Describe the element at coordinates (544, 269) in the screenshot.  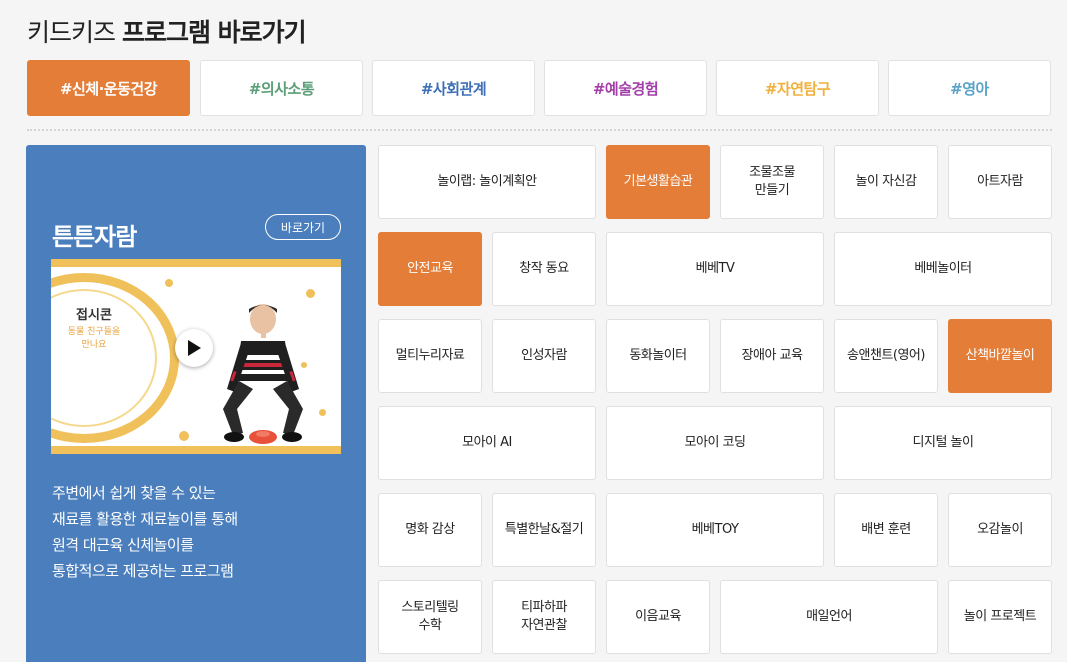
I see `program-card: 창작 동요` at that location.